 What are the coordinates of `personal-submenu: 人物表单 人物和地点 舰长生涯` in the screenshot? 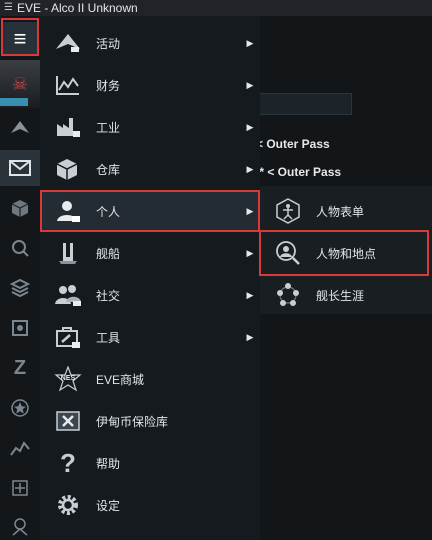 It's located at (346, 250).